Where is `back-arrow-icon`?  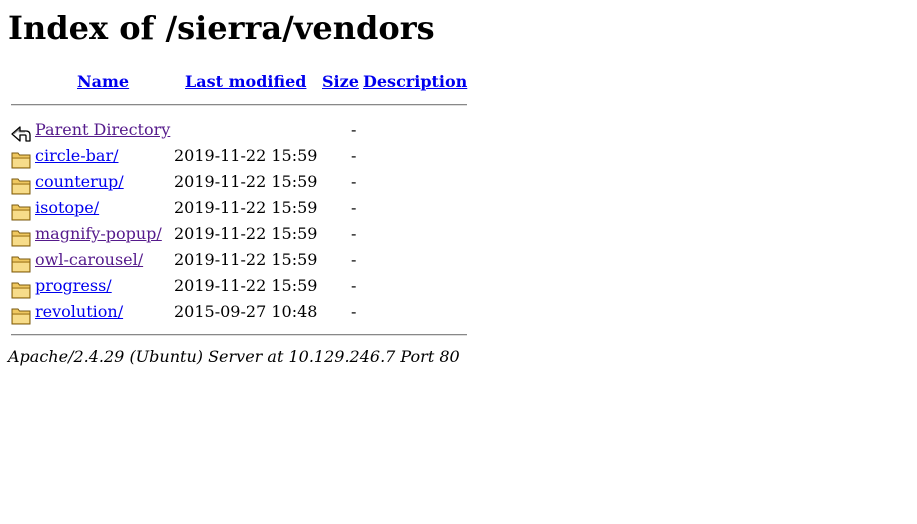
back-arrow-icon is located at coordinates (21, 134).